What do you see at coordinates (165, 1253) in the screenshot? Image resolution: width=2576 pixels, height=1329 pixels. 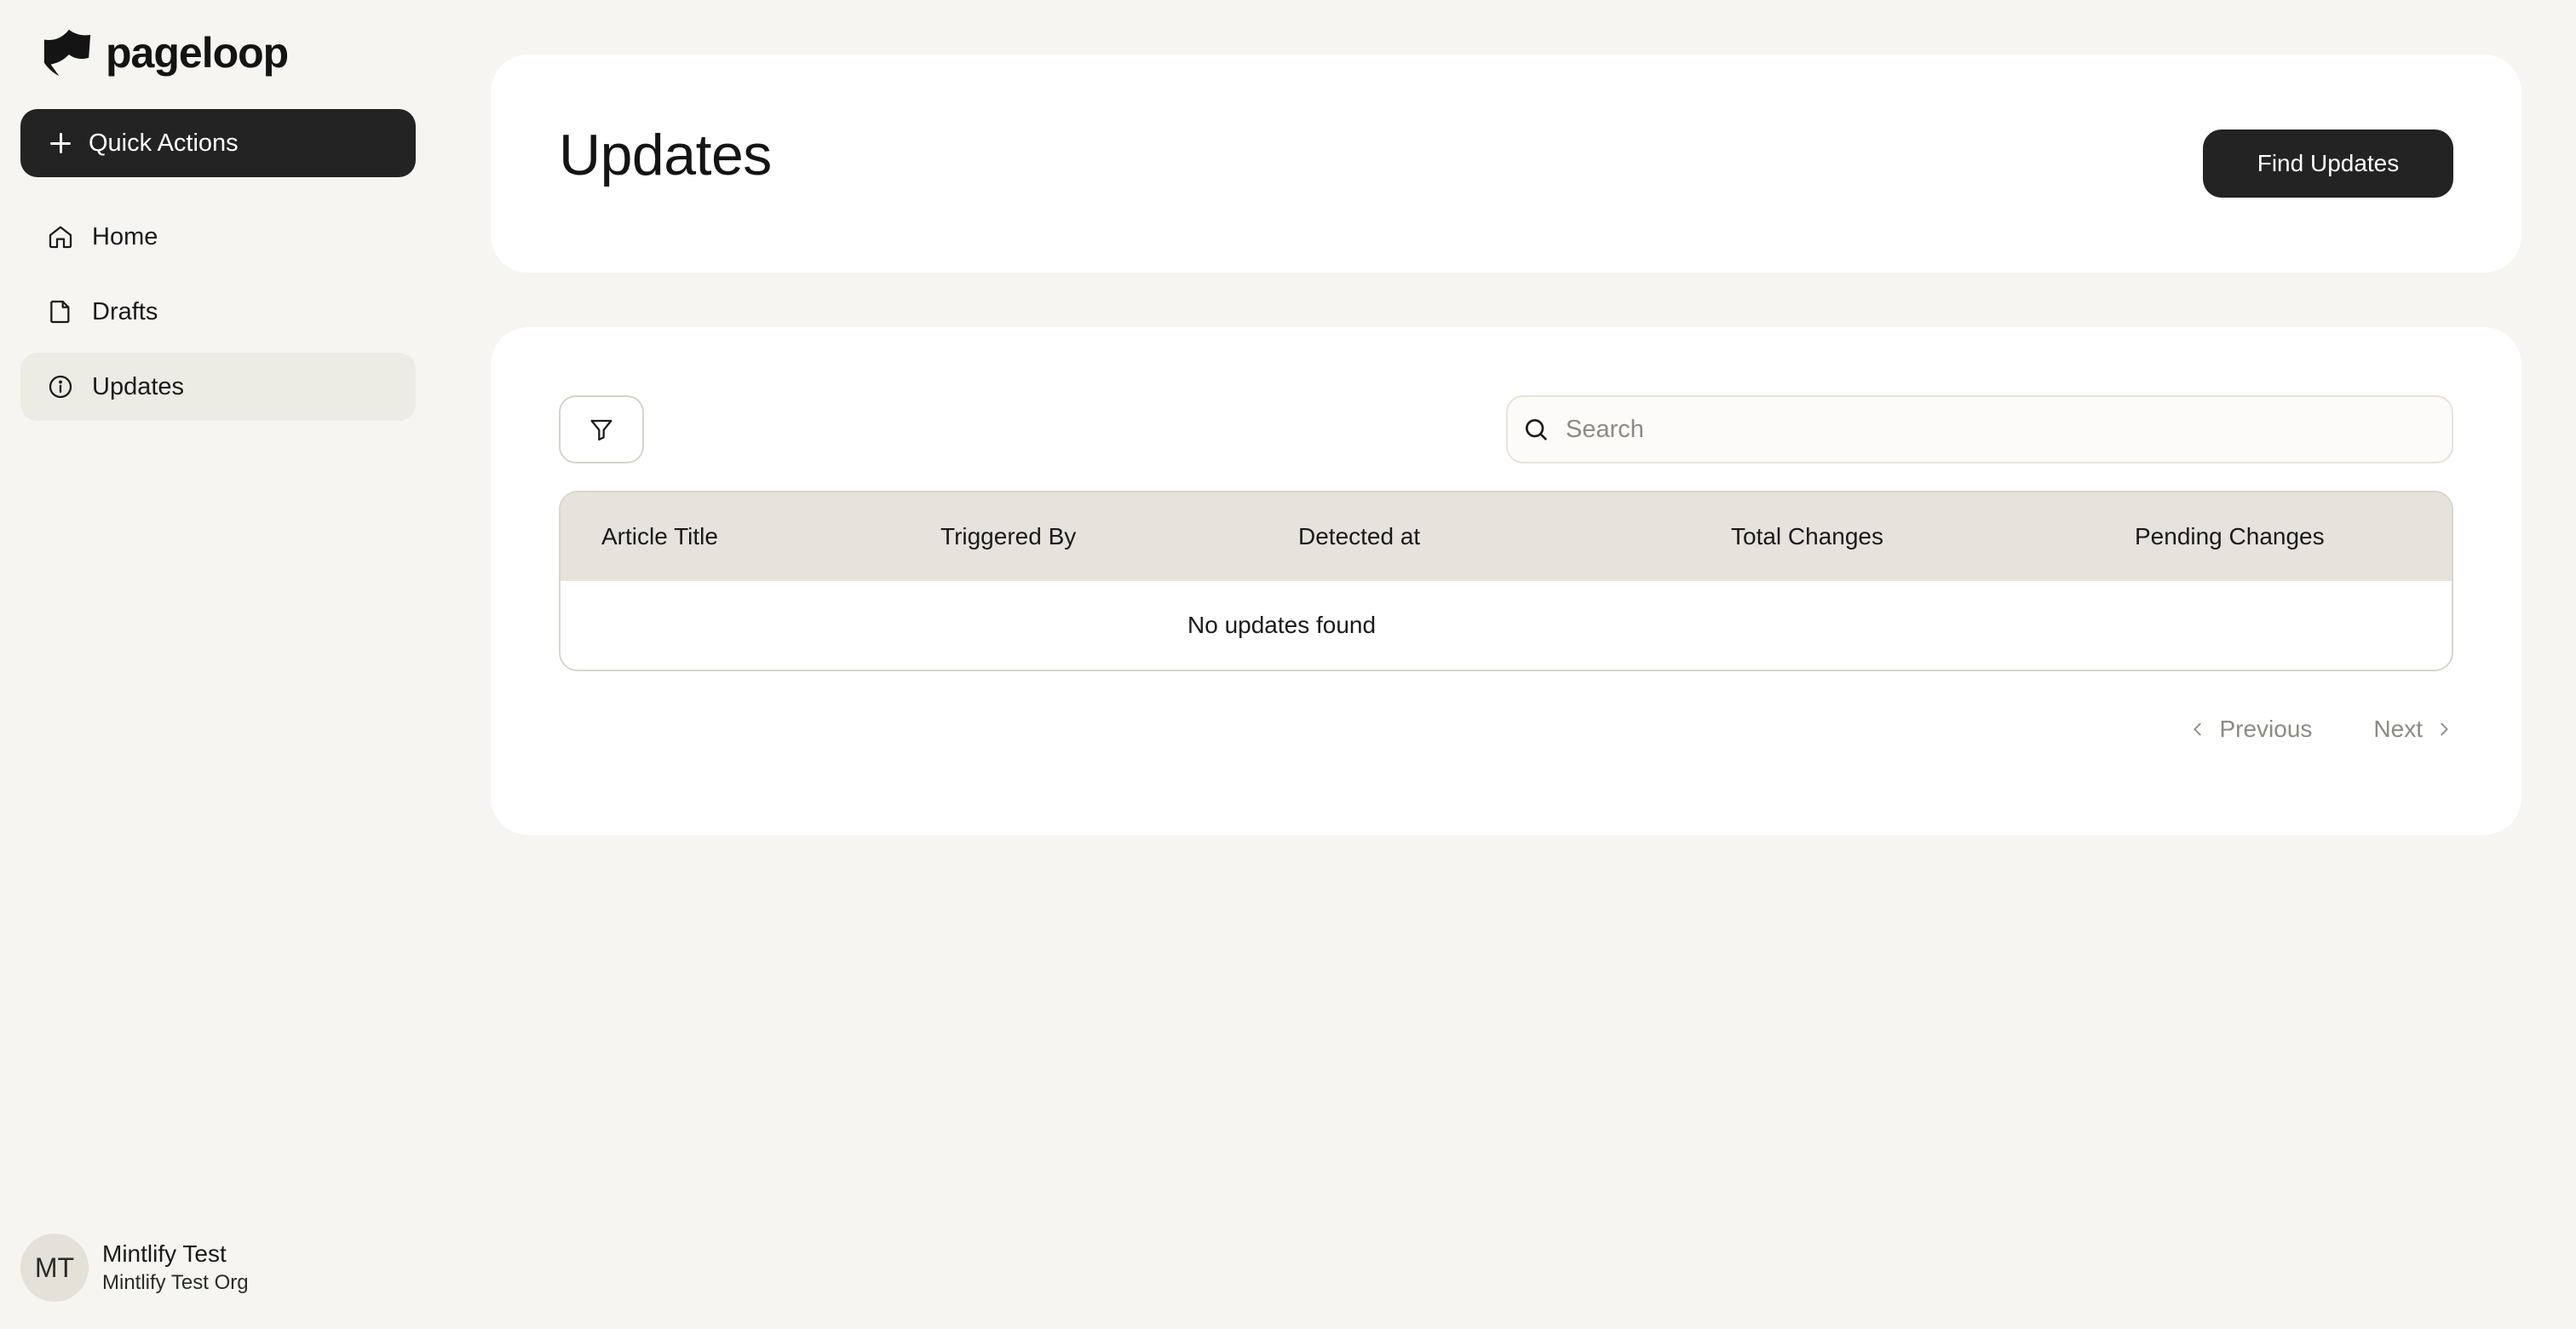 I see `user-name: Mintlify Test` at bounding box center [165, 1253].